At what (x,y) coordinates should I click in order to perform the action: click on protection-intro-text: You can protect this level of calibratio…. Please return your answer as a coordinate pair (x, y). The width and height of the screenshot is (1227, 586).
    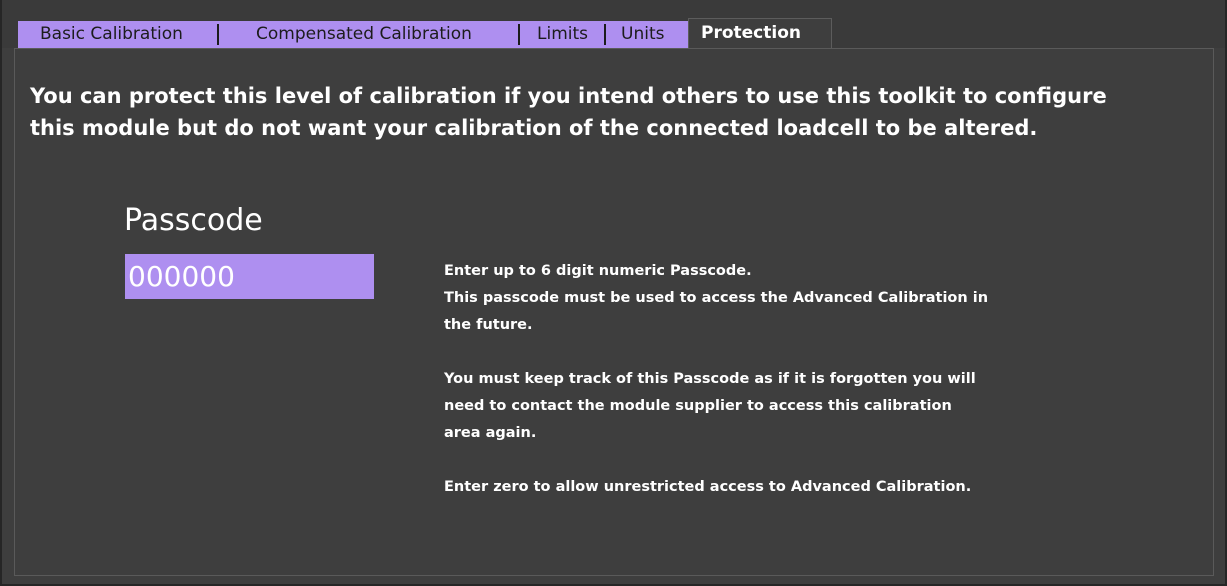
    Looking at the image, I should click on (610, 112).